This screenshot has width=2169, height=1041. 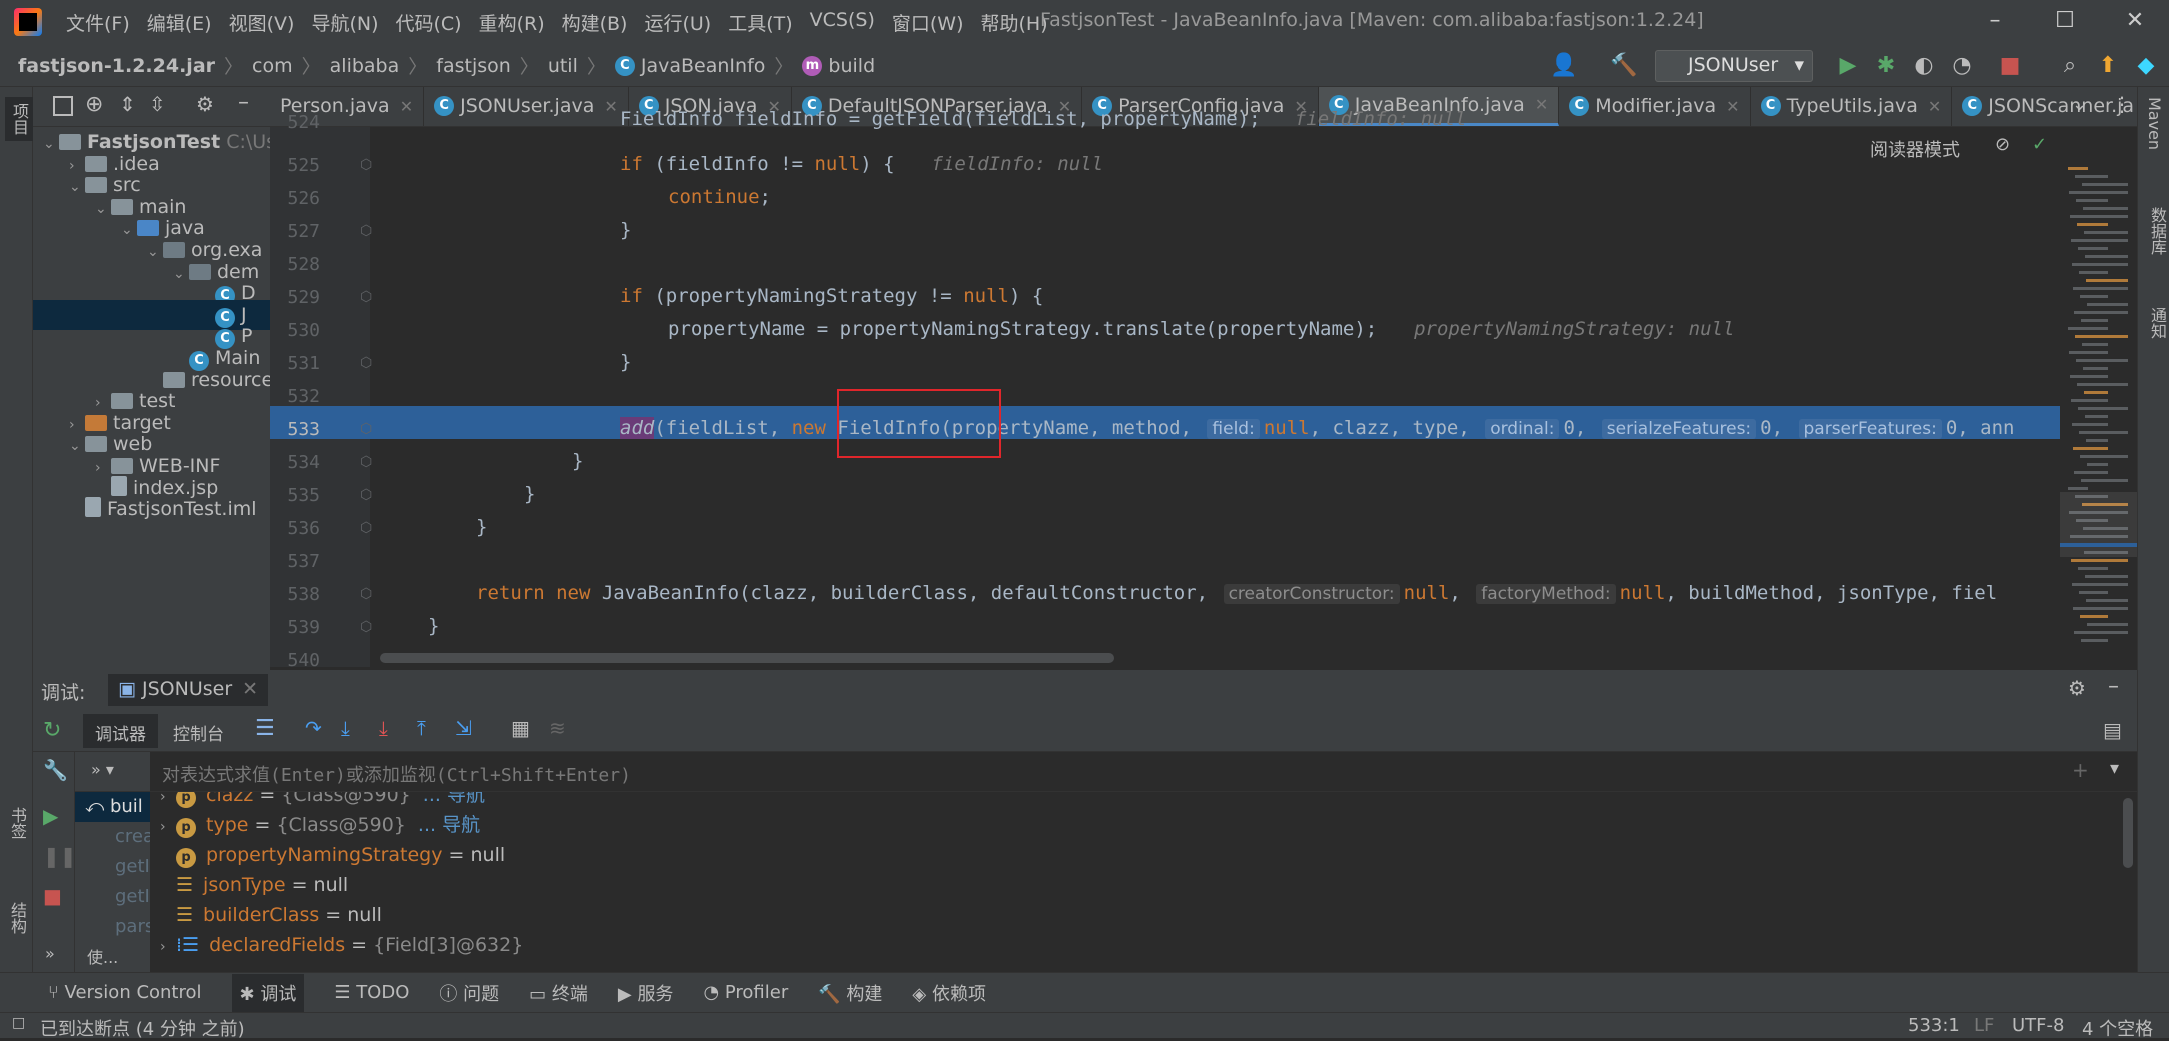 I want to click on wrench-icon: 🔧, so click(x=55, y=770).